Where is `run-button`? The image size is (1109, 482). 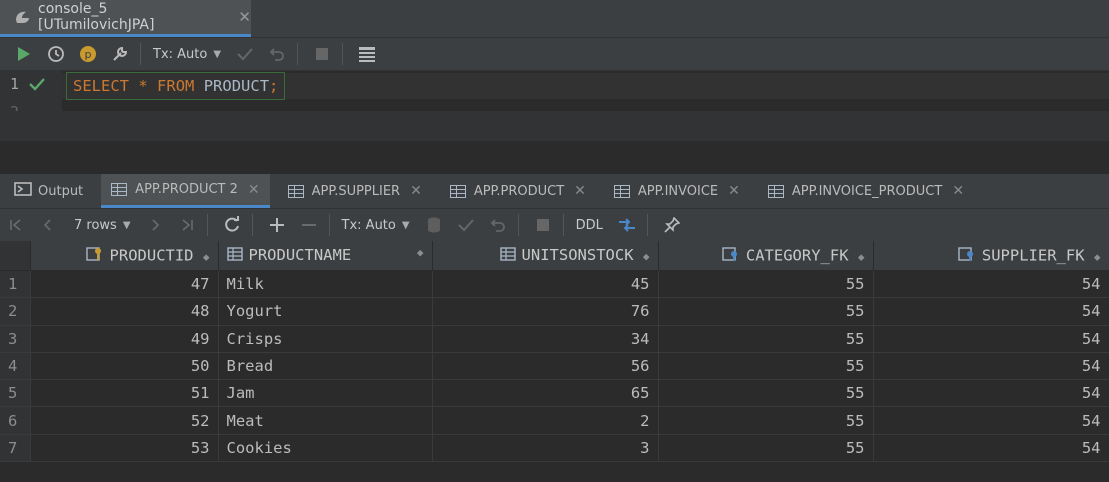 run-button is located at coordinates (24, 54).